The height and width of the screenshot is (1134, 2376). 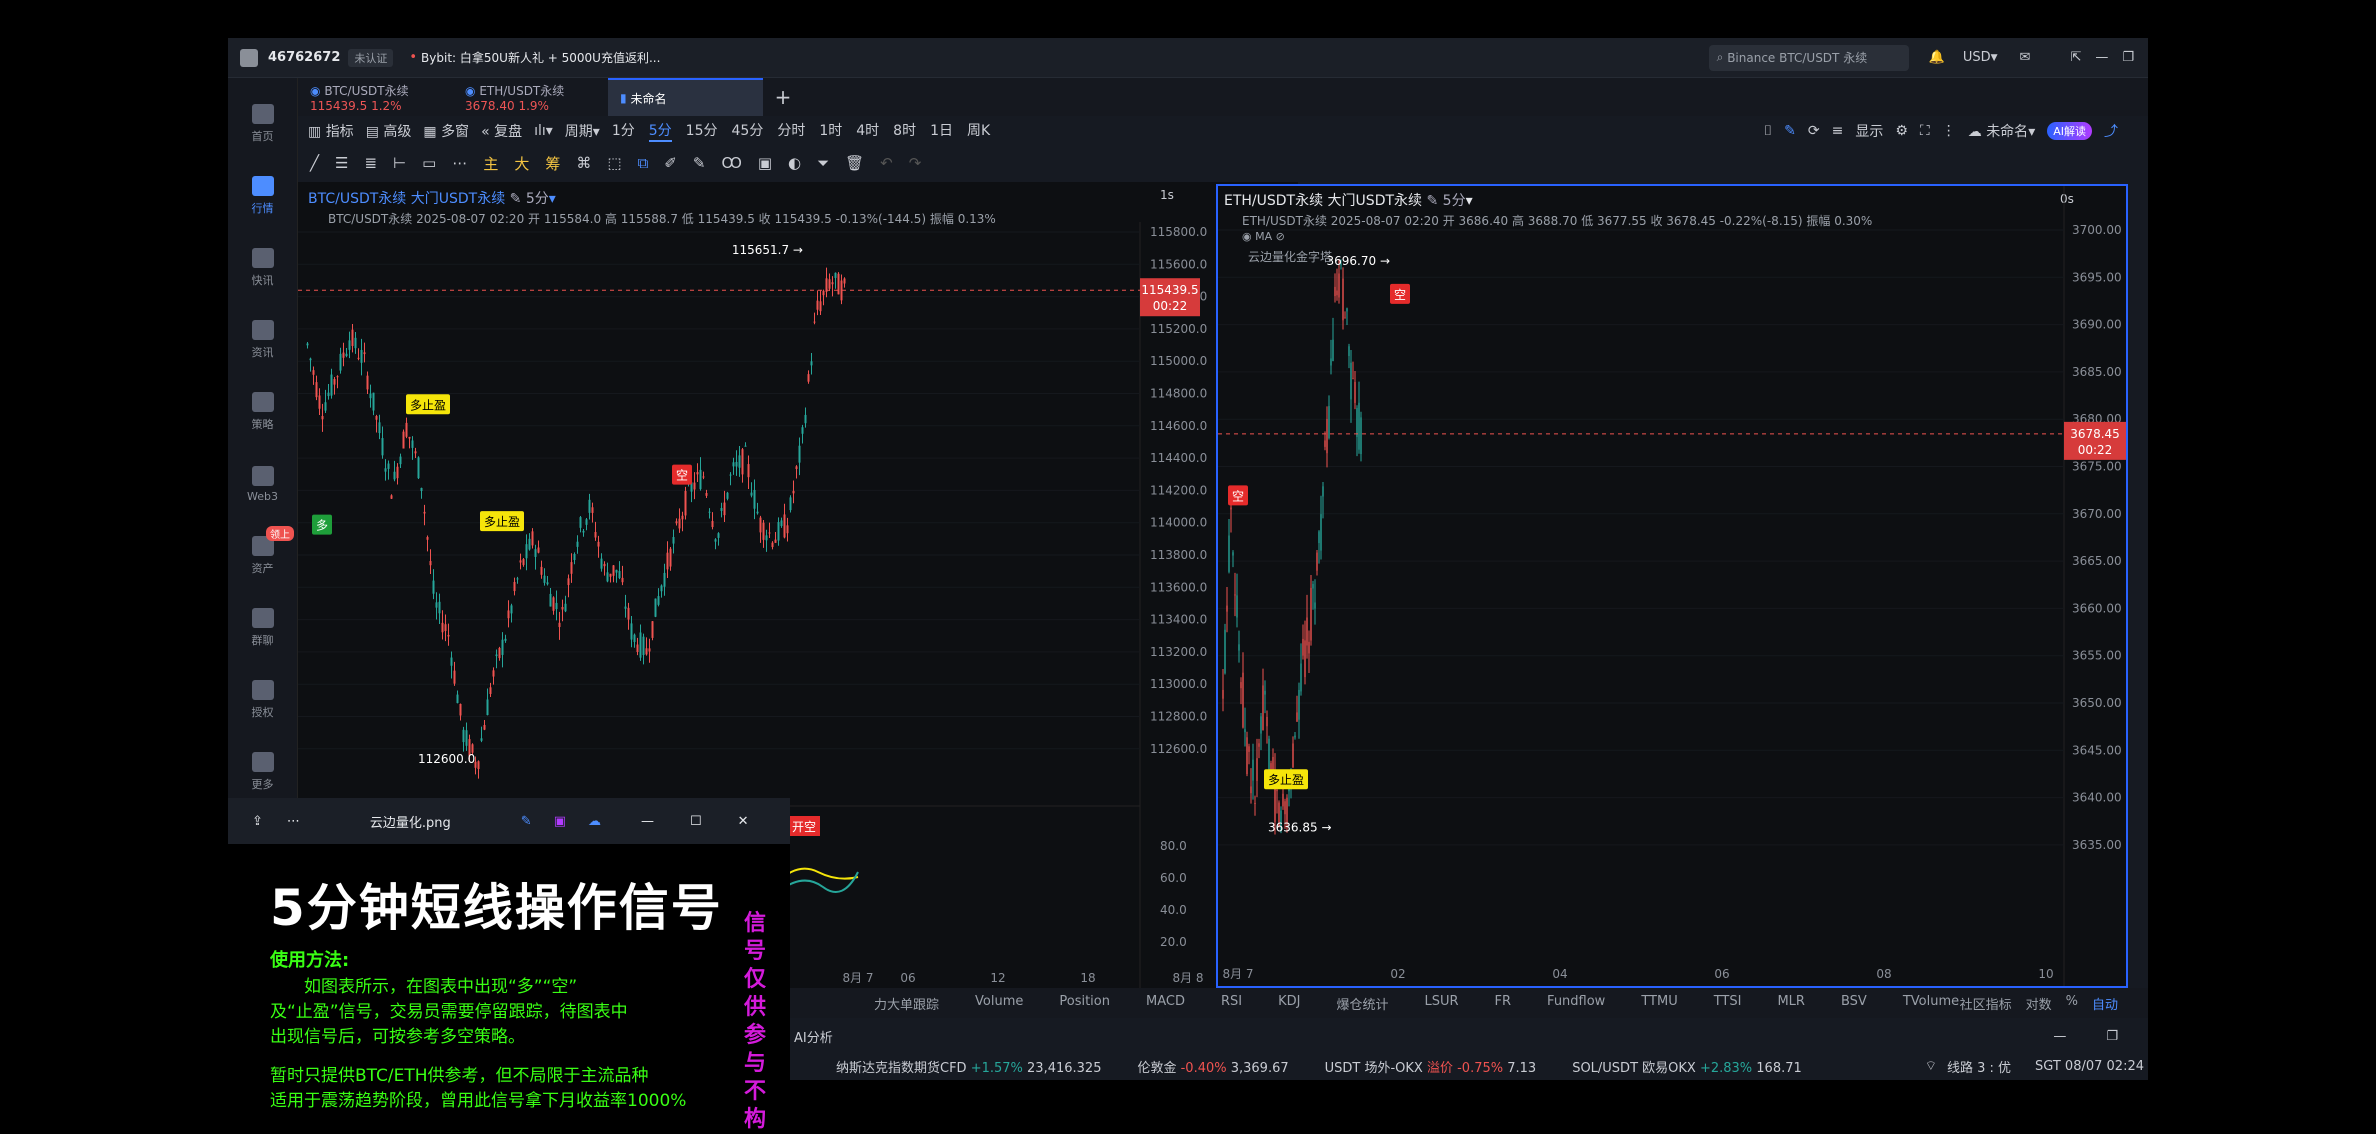 I want to click on interval-3: 45分, so click(x=748, y=131).